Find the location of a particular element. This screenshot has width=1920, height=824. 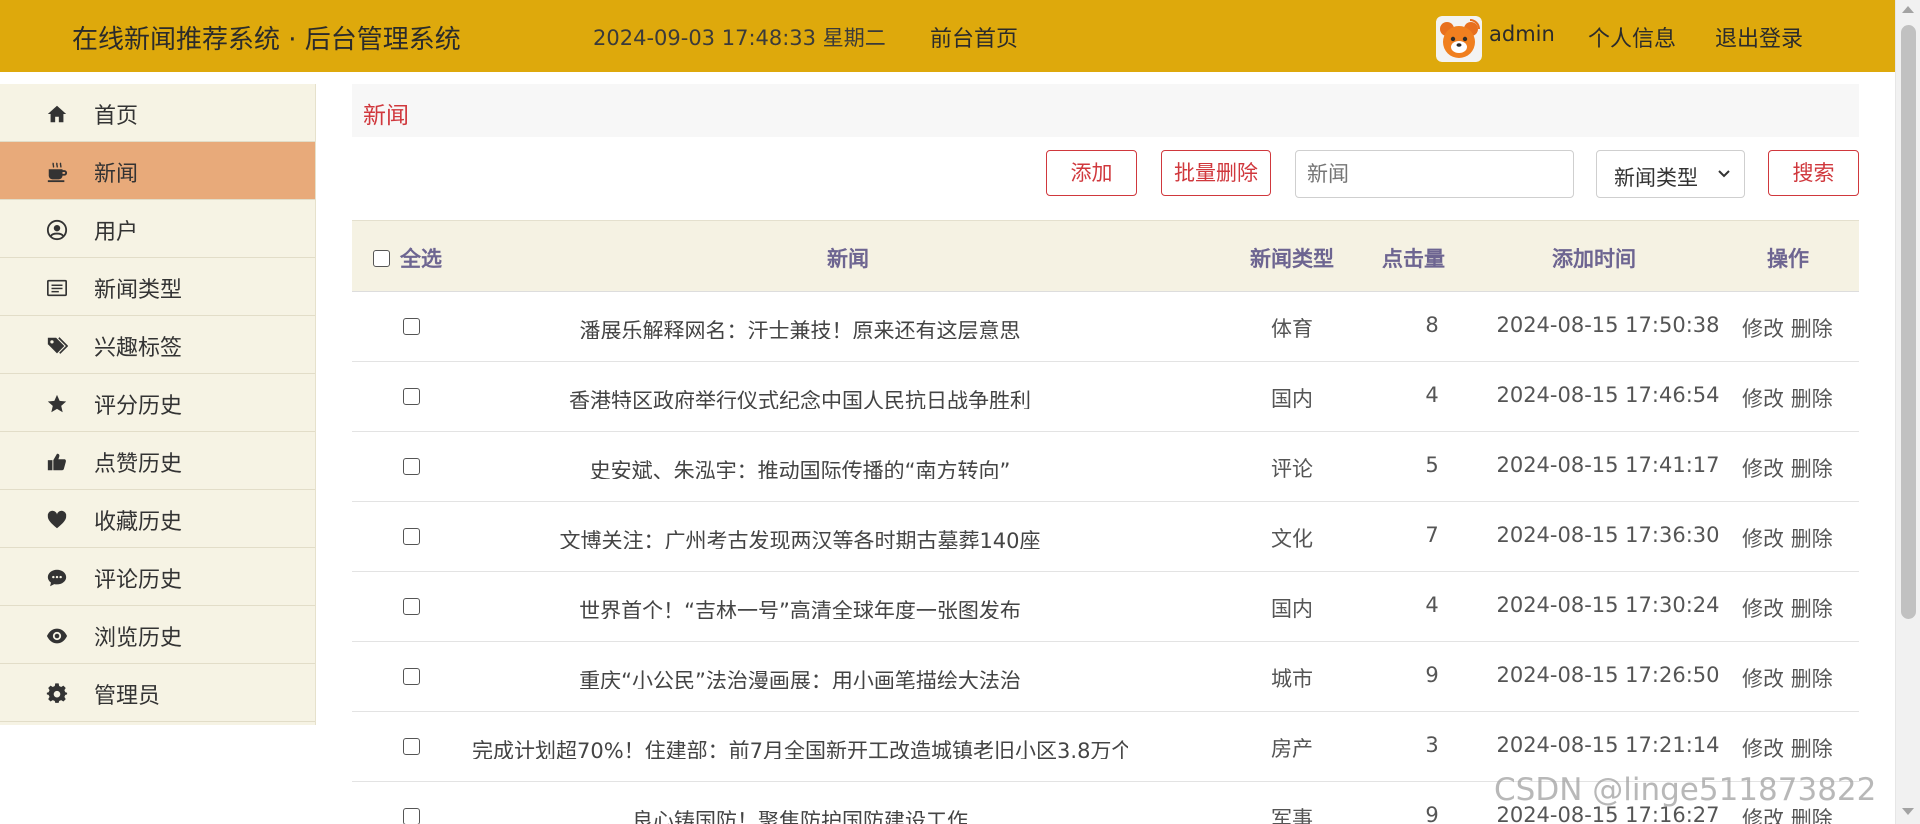

news-title: 潘展乐解释网名：汗士兼技！原来还有这层意思 is located at coordinates (800, 327).